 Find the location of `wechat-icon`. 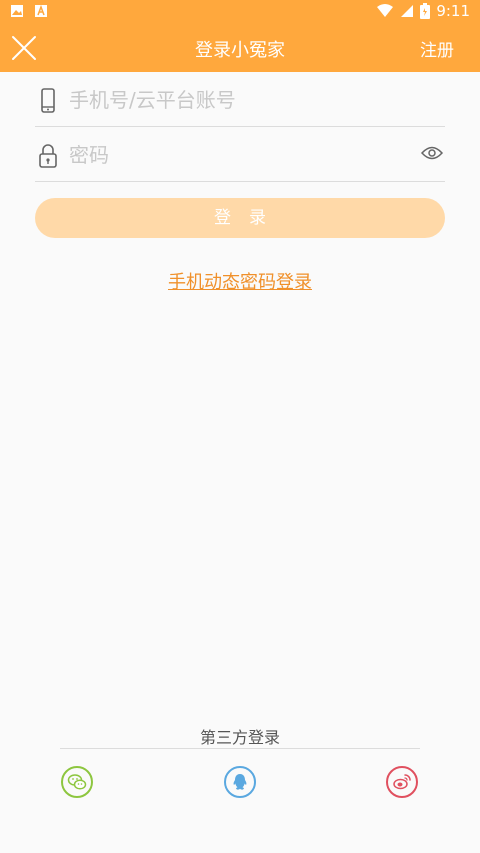

wechat-icon is located at coordinates (77, 782).